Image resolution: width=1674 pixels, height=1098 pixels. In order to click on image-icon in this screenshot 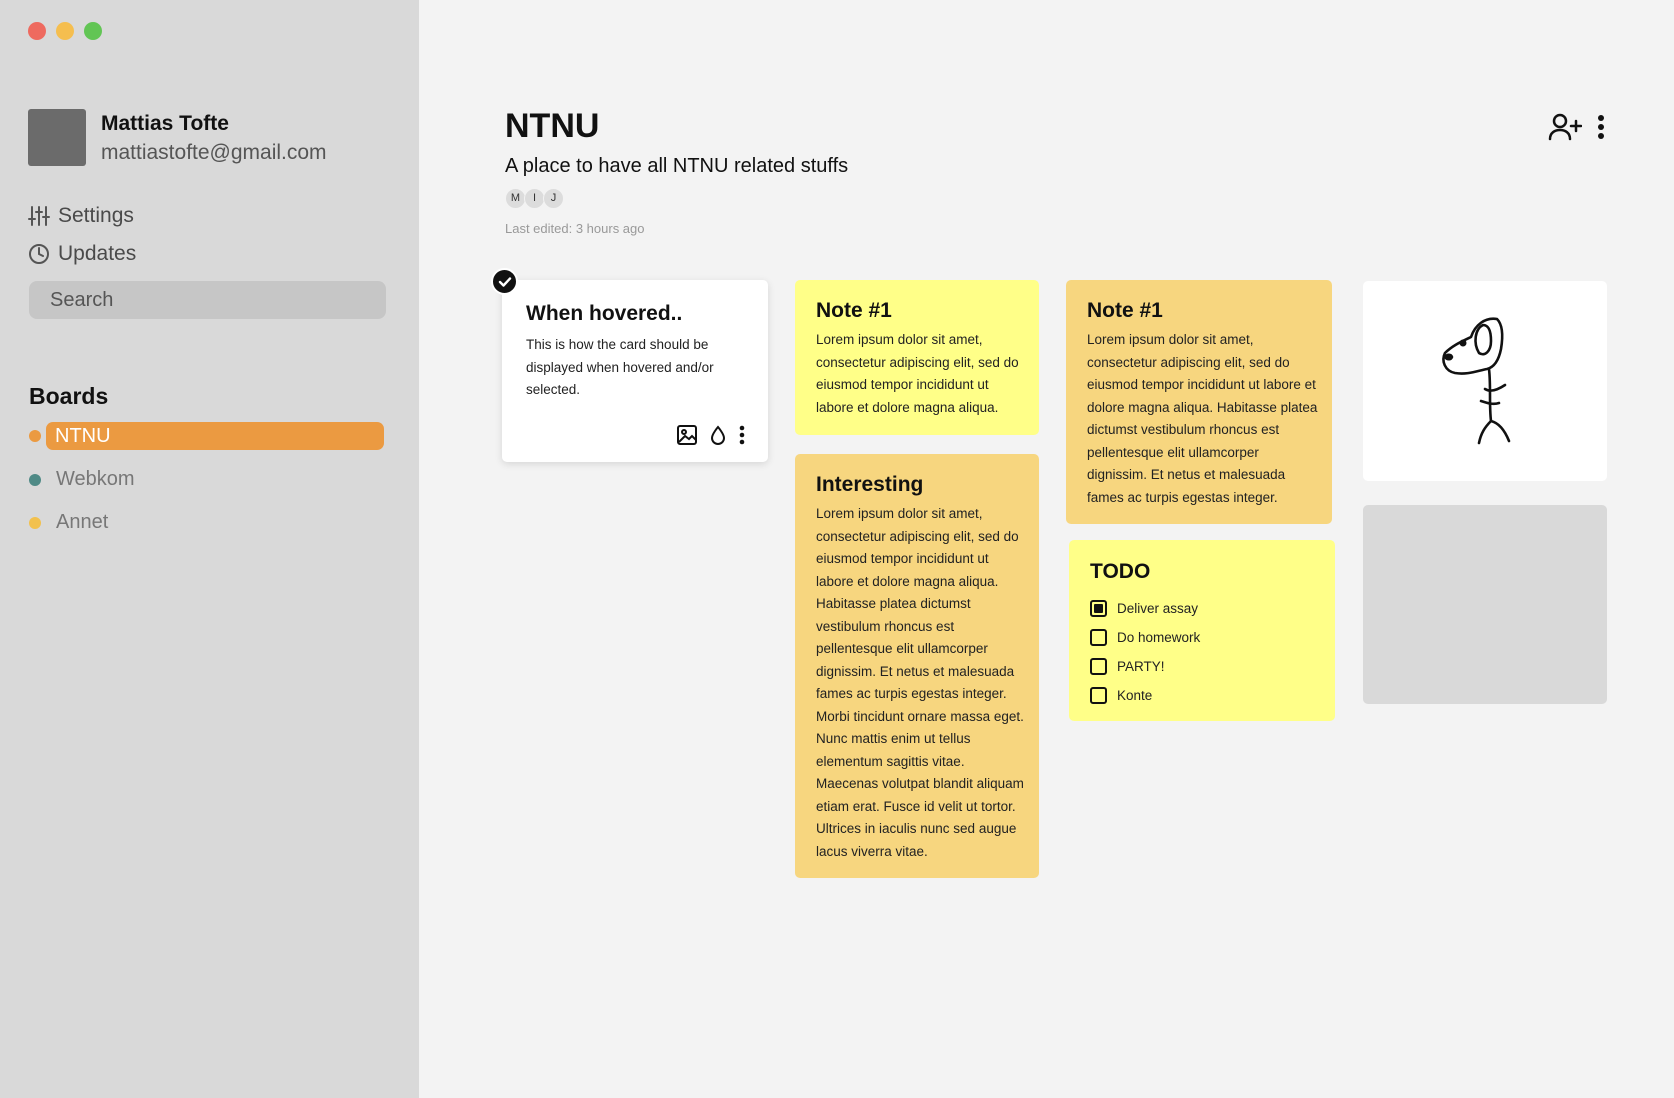, I will do `click(687, 435)`.